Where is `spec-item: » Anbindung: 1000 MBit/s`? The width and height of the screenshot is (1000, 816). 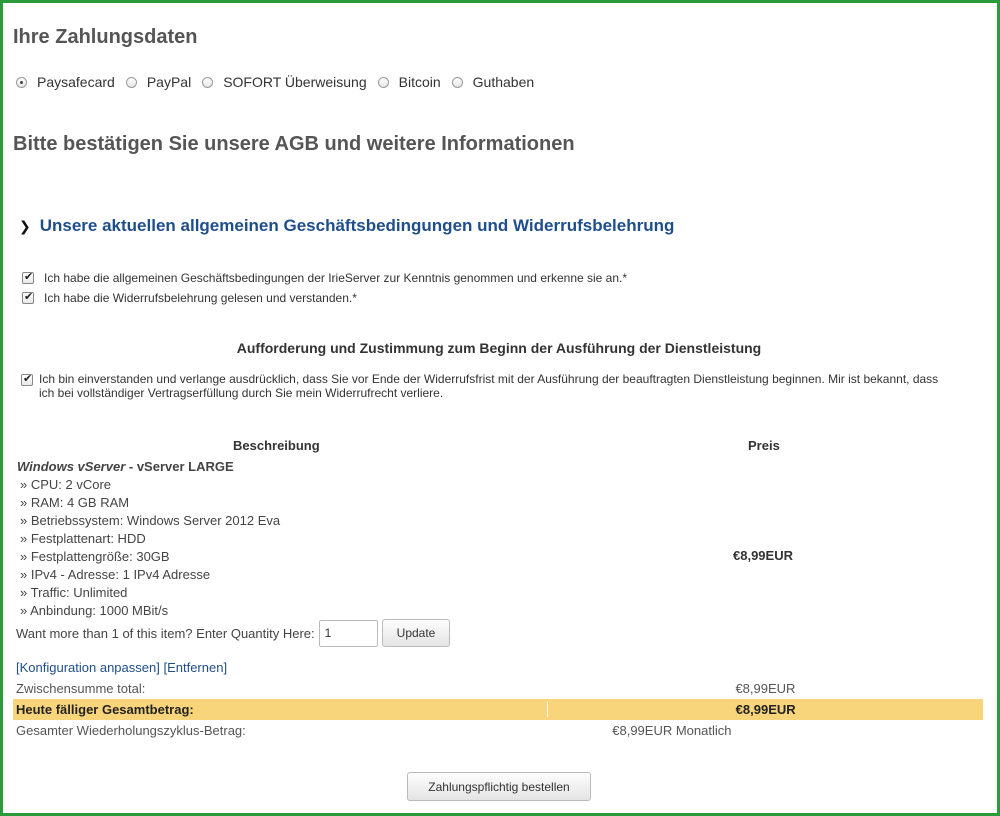 spec-item: » Anbindung: 1000 MBit/s is located at coordinates (94, 610).